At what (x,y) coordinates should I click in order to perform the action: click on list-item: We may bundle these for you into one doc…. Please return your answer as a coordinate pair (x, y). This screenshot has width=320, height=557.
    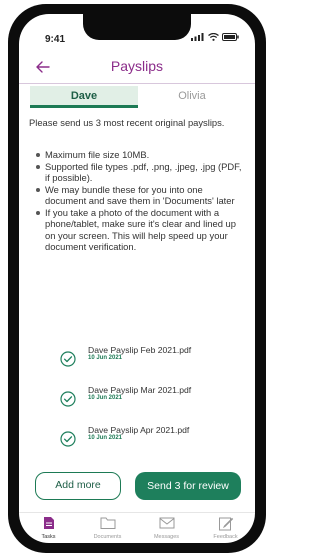
    Looking at the image, I should click on (140, 195).